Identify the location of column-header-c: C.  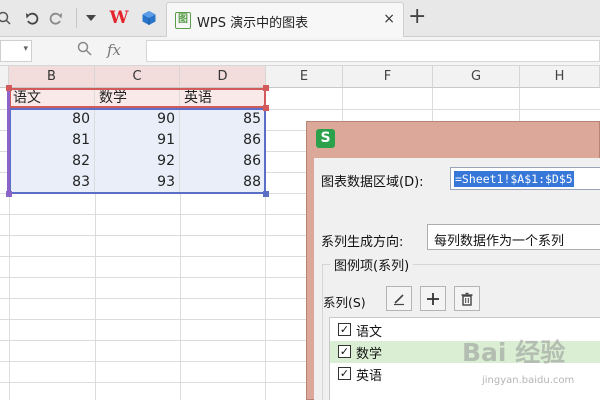
(137, 77).